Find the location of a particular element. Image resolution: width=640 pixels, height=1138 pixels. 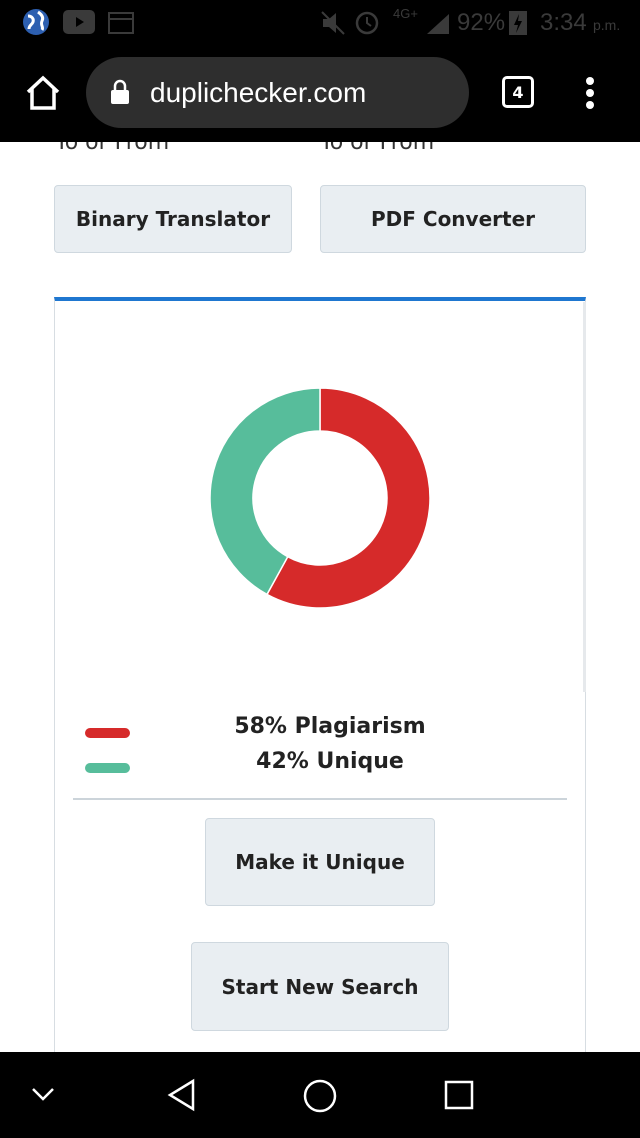

pdf-converter-button: PDF Converter is located at coordinates (453, 219).